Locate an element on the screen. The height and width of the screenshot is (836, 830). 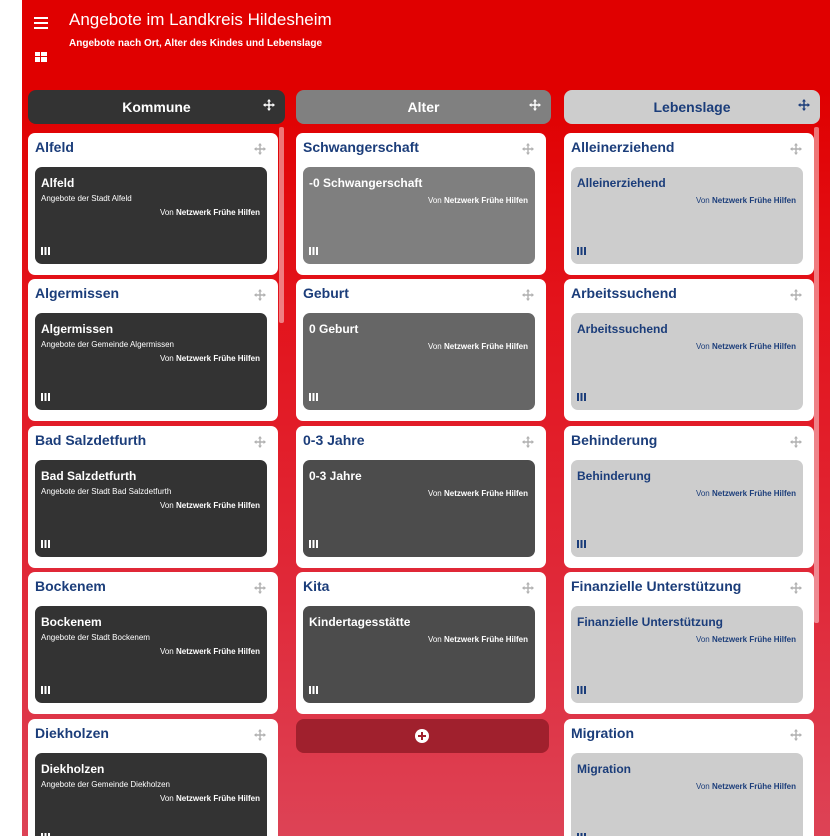
card-title: Behinderung is located at coordinates (614, 440).